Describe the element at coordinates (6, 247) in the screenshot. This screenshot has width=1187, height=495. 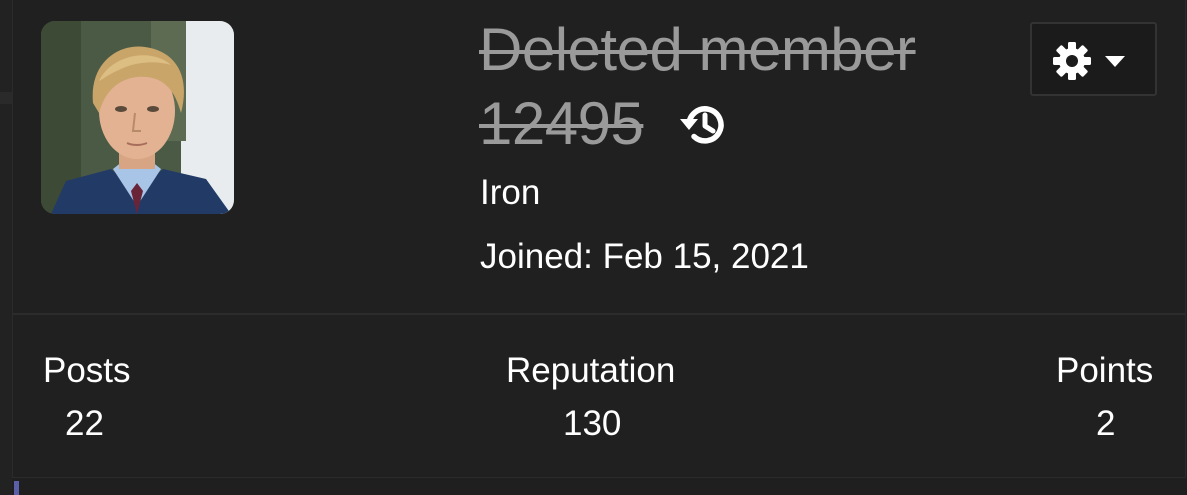
I see `page-left-edge` at that location.